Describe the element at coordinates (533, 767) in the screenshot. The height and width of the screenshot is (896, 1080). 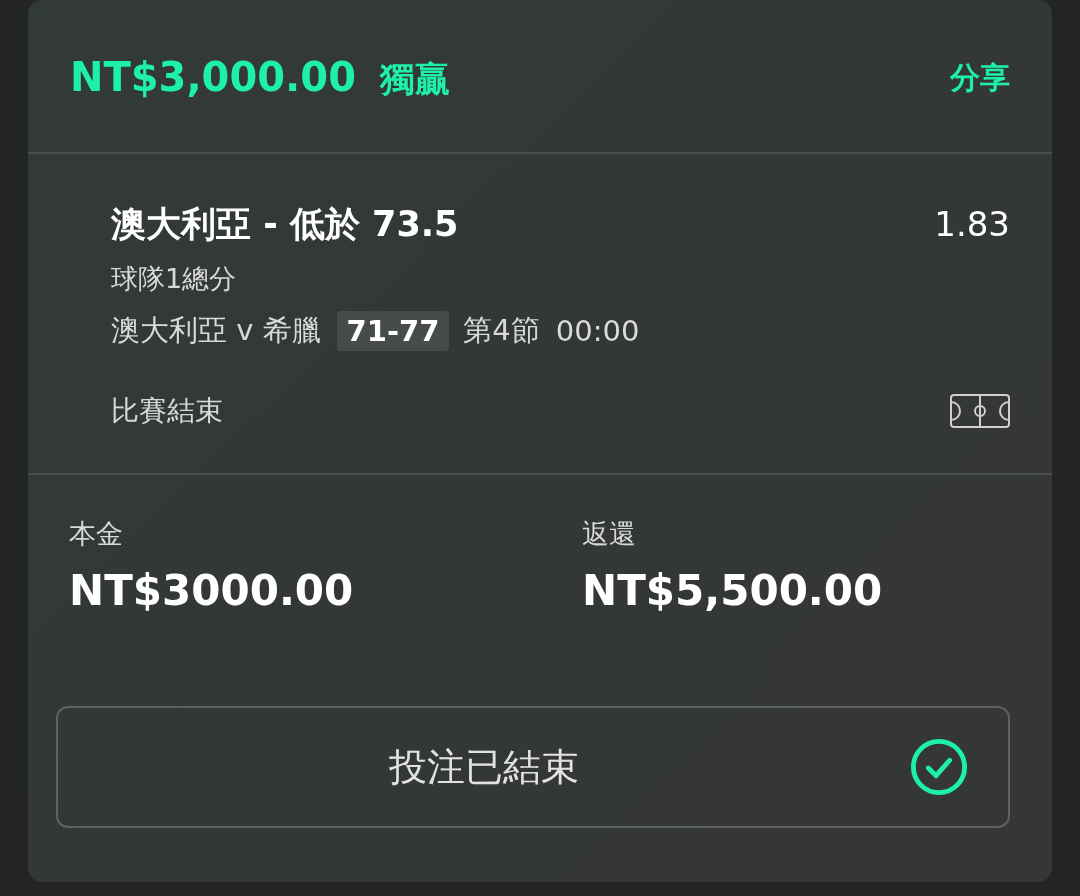
I see `bet-settled-button: 投注已結束` at that location.